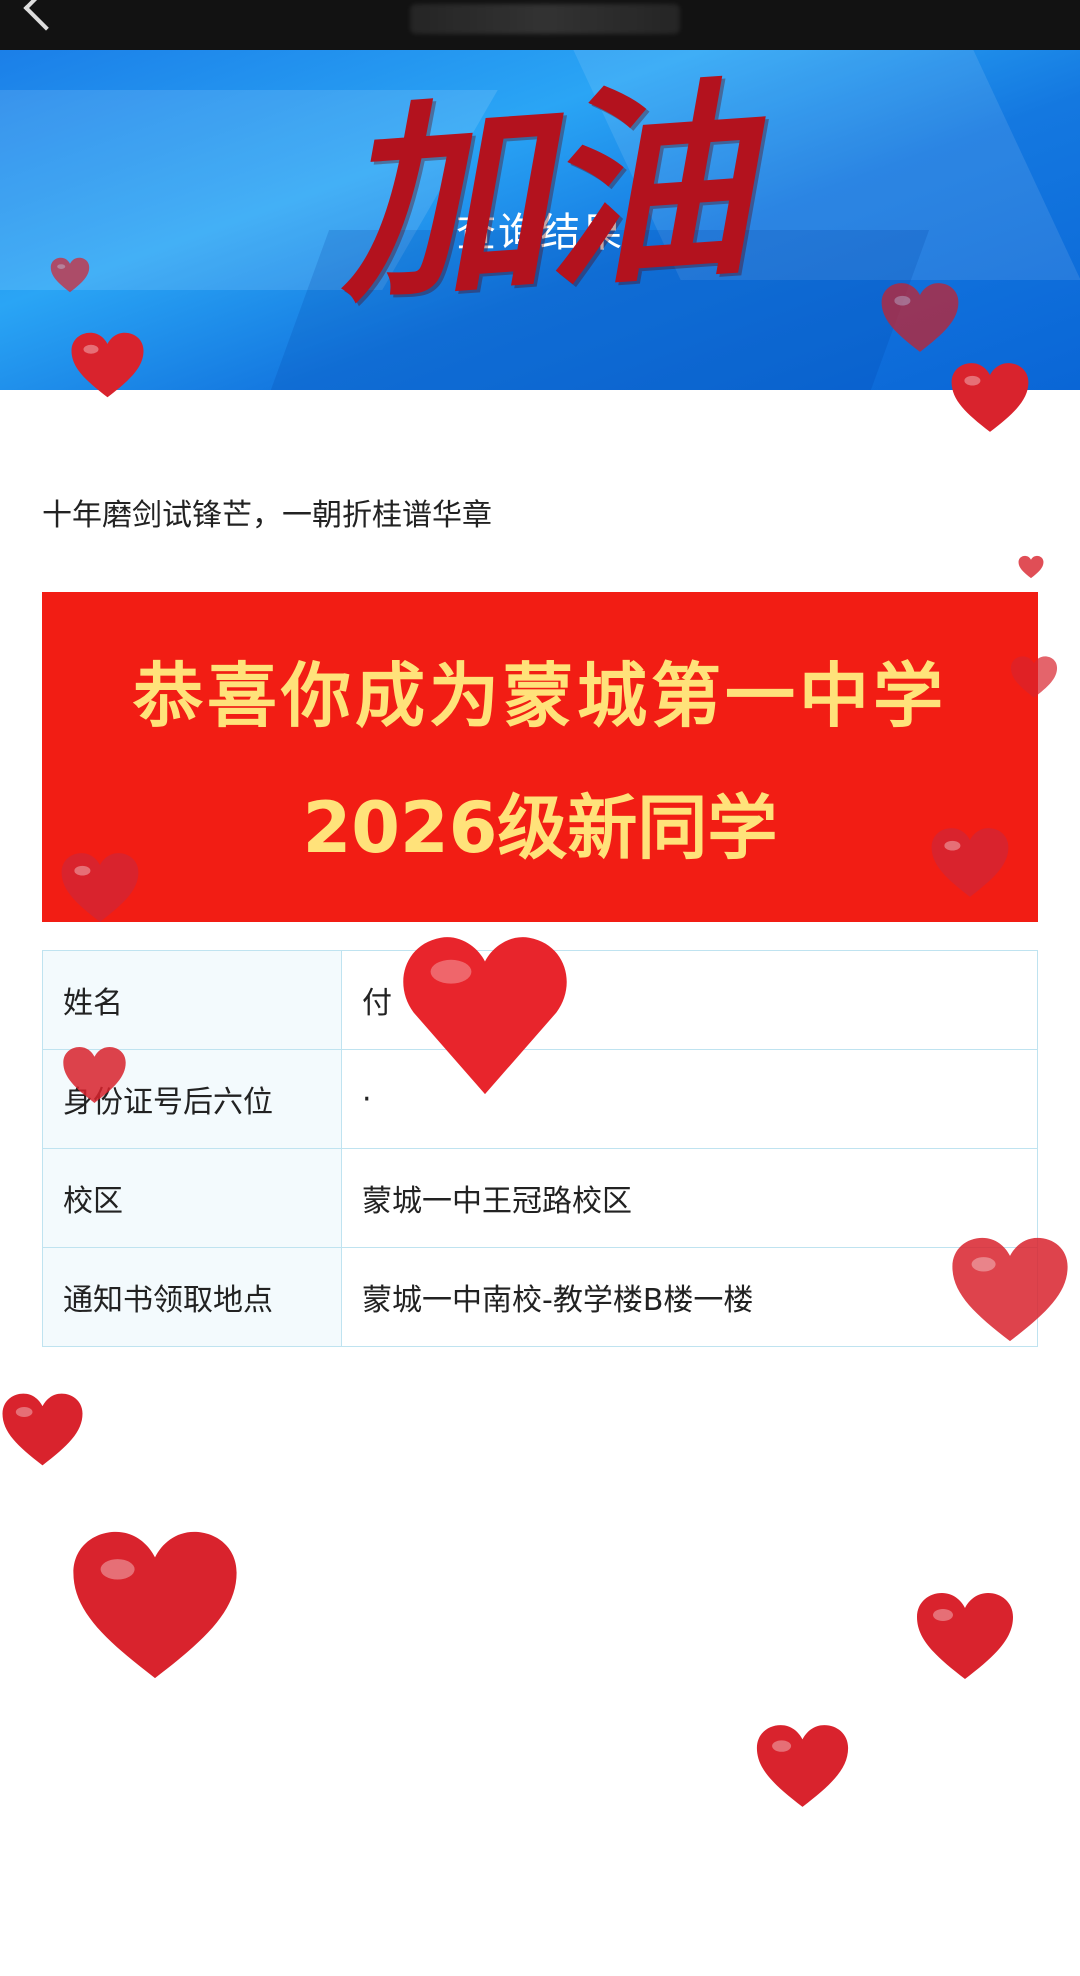  What do you see at coordinates (192, 1000) in the screenshot?
I see `row-label-name: 姓名` at bounding box center [192, 1000].